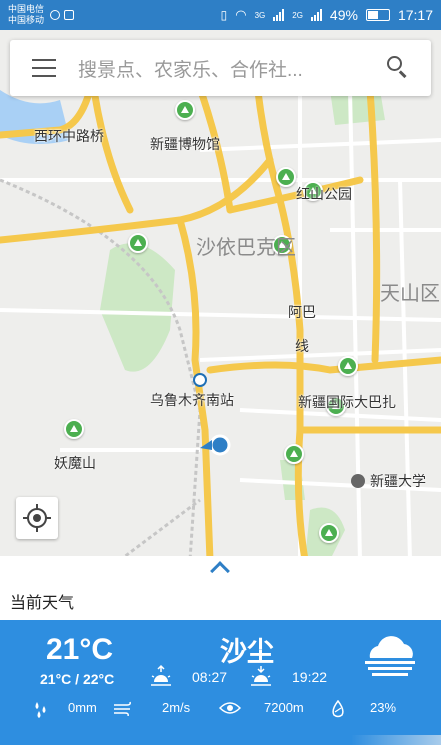 The width and height of the screenshot is (441, 745). I want to click on sunset-time: 19:22, so click(310, 677).